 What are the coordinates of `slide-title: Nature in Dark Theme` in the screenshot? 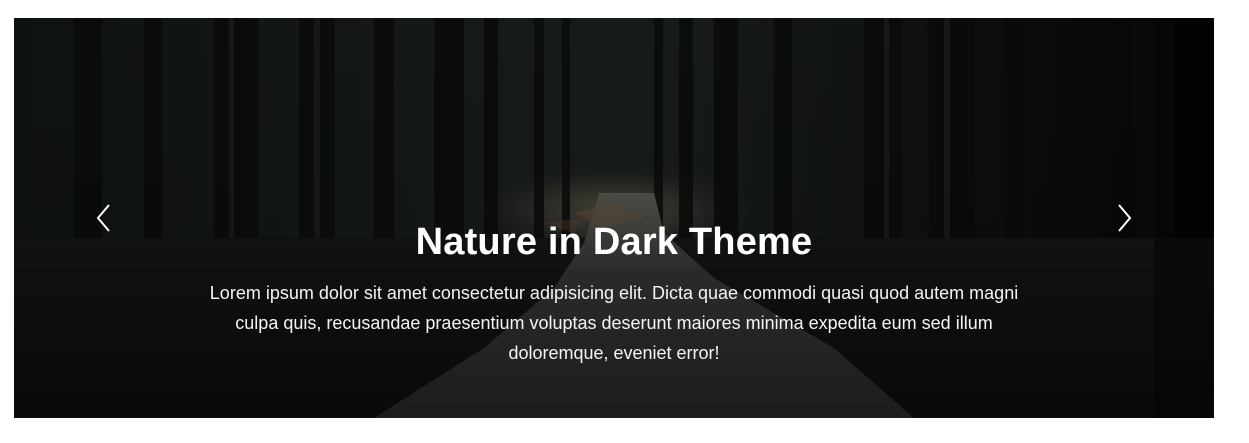 It's located at (614, 242).